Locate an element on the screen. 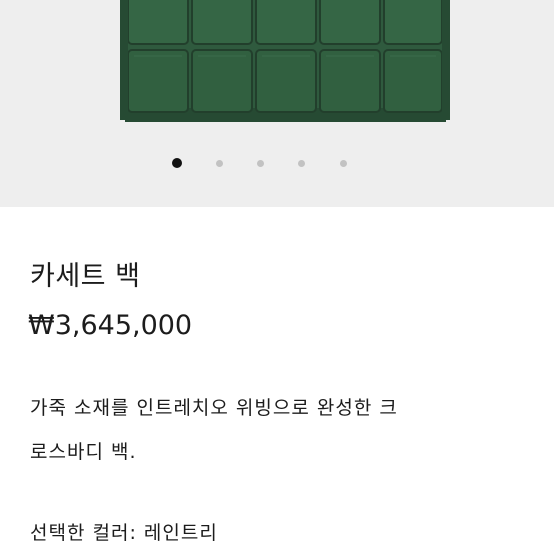 The height and width of the screenshot is (554, 554). carousel-pagination is located at coordinates (277, 163).